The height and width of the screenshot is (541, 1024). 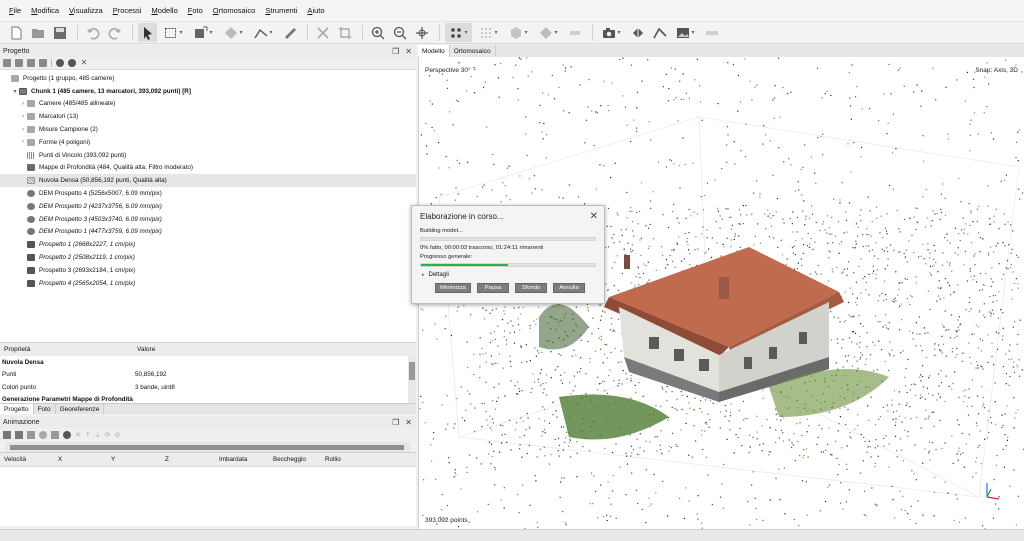 I want to click on animation-column-header: Imbardata, so click(x=242, y=459).